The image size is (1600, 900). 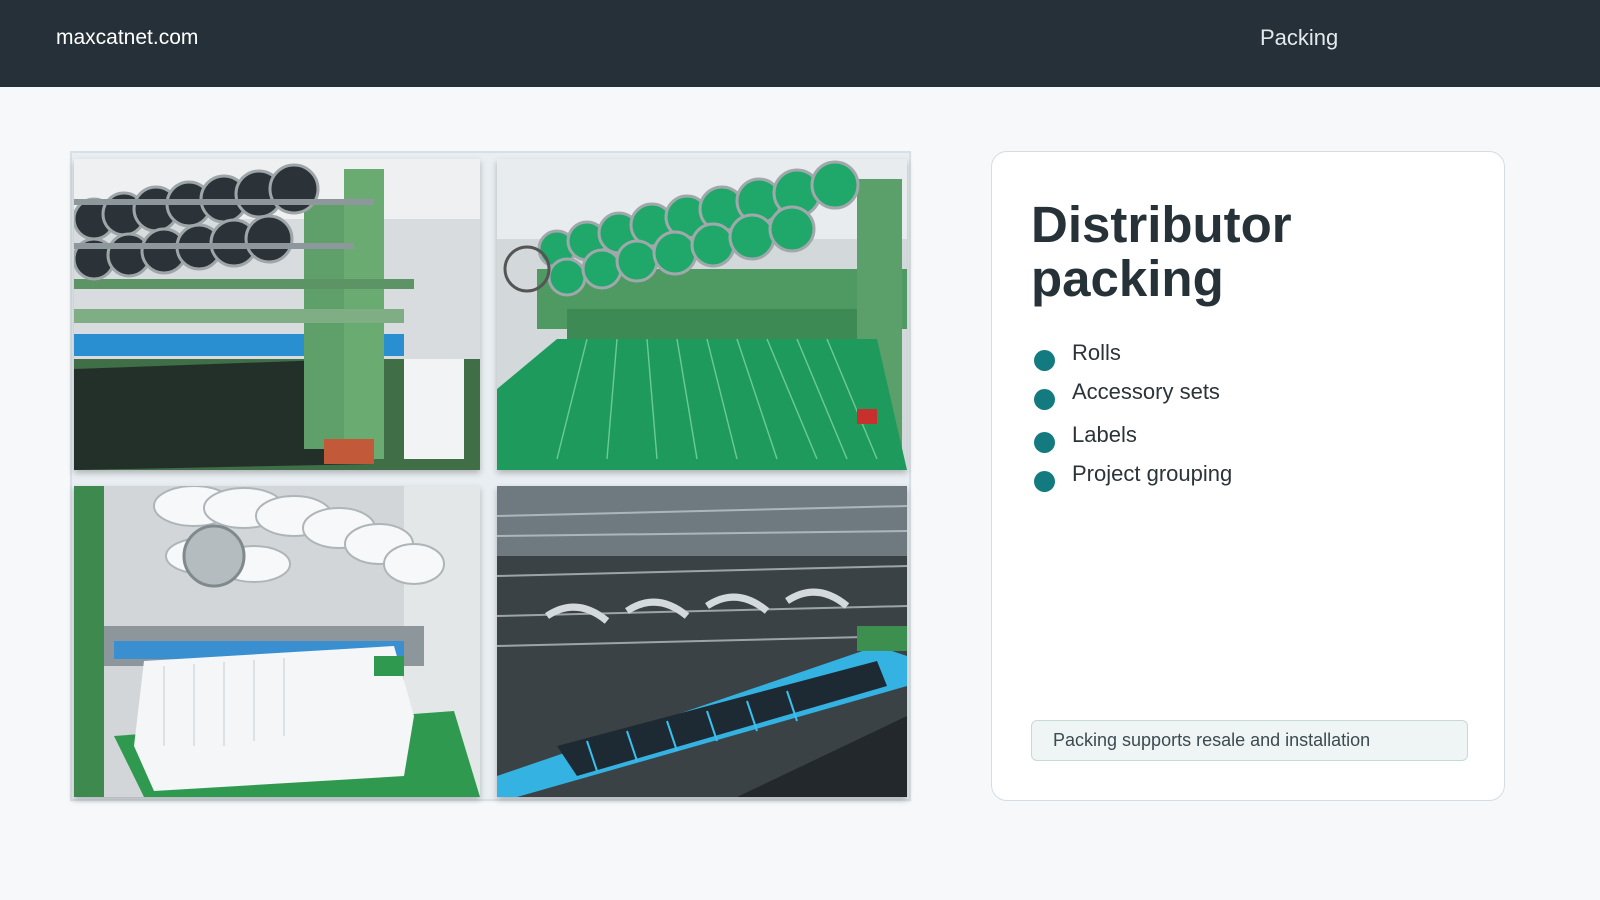 What do you see at coordinates (1299, 37) in the screenshot?
I see `section-label: Packing` at bounding box center [1299, 37].